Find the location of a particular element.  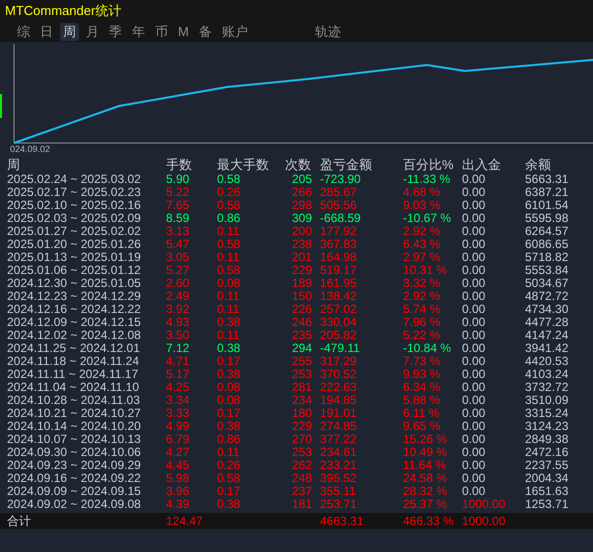

table-cell-text: 3941.42 is located at coordinates (547, 348).